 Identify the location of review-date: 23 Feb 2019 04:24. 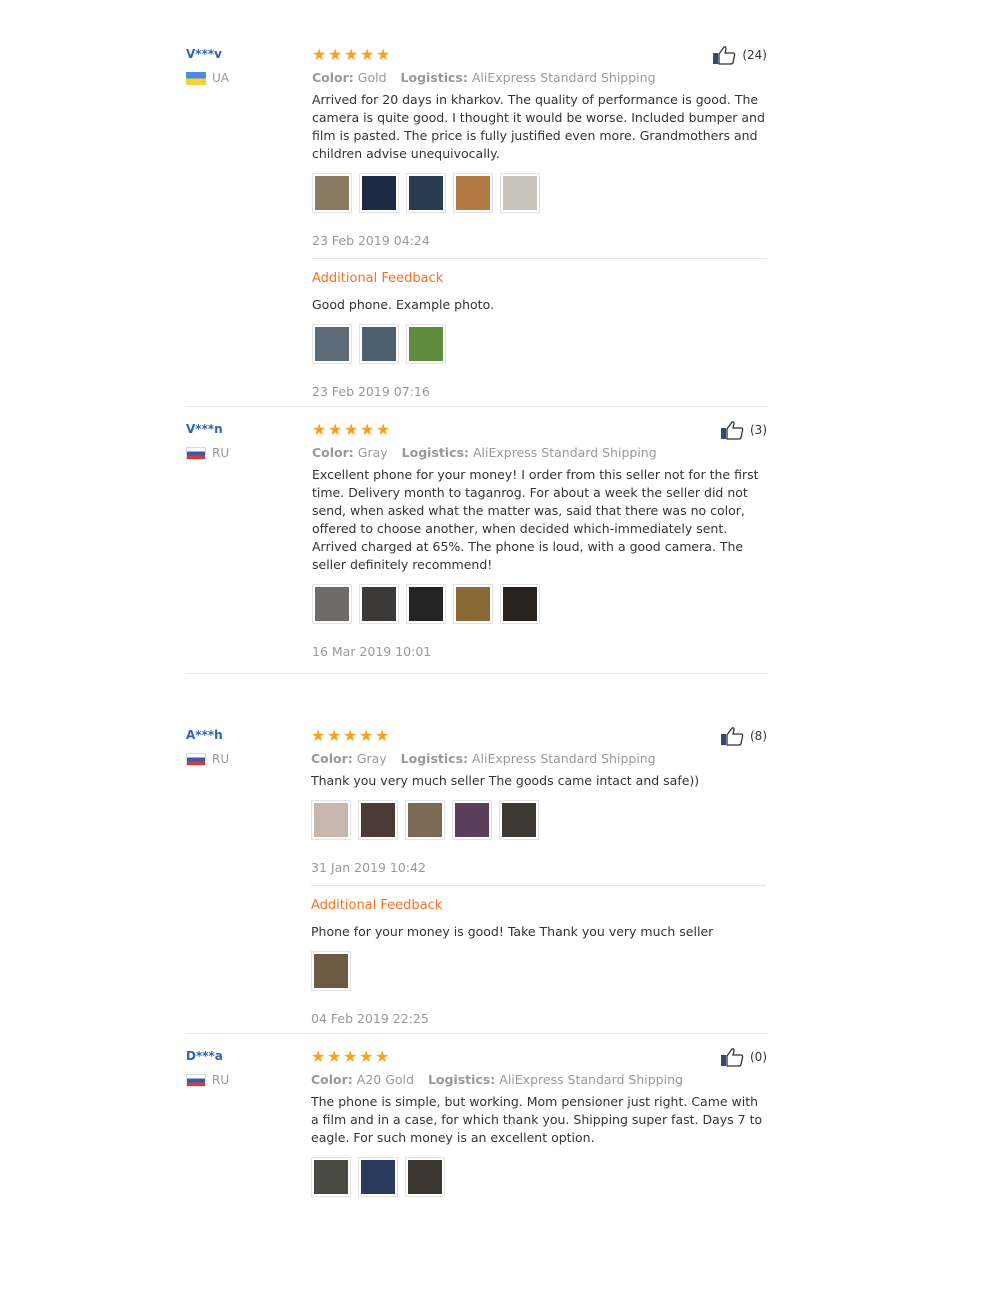
(371, 240).